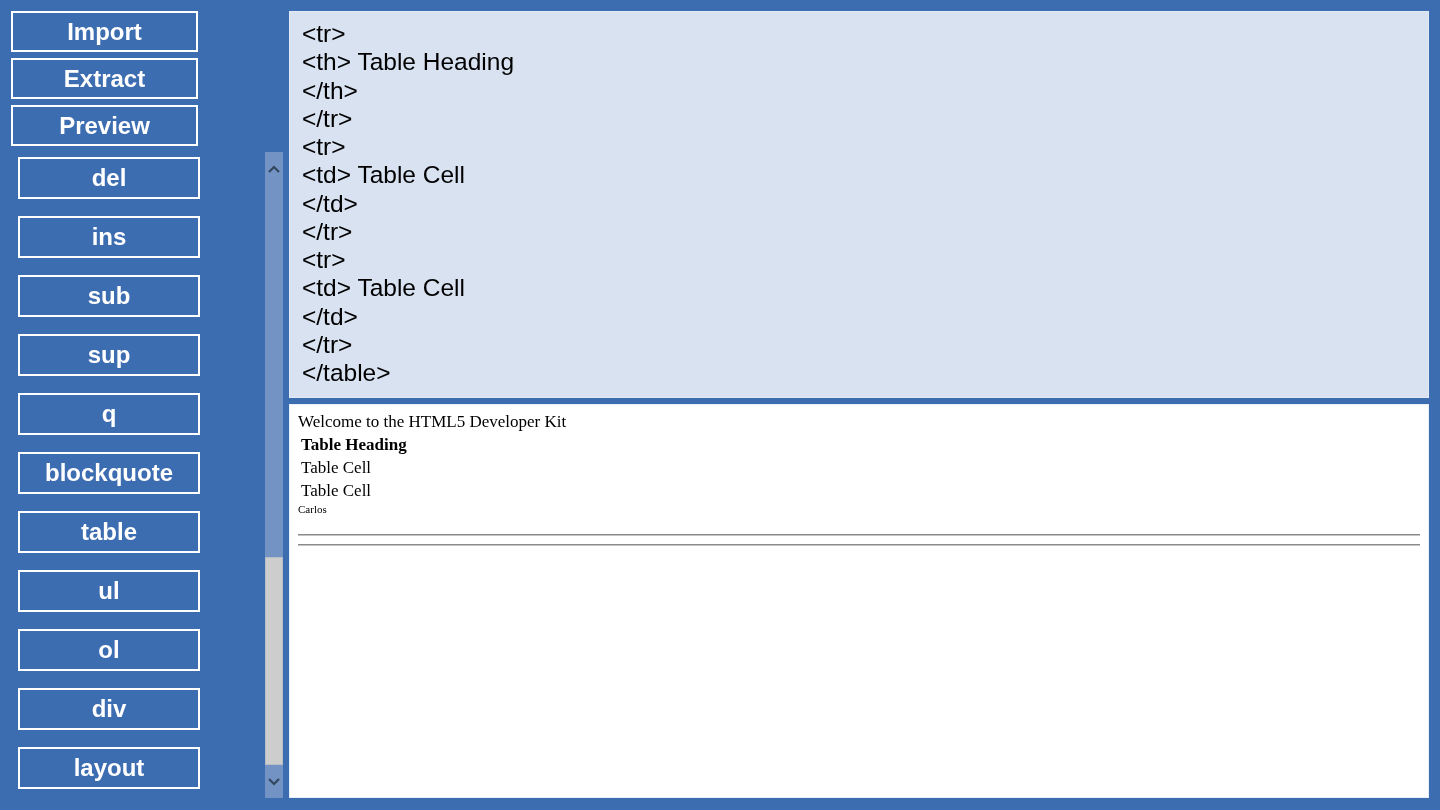 The width and height of the screenshot is (1440, 810). I want to click on table-heading: Table Heading, so click(354, 444).